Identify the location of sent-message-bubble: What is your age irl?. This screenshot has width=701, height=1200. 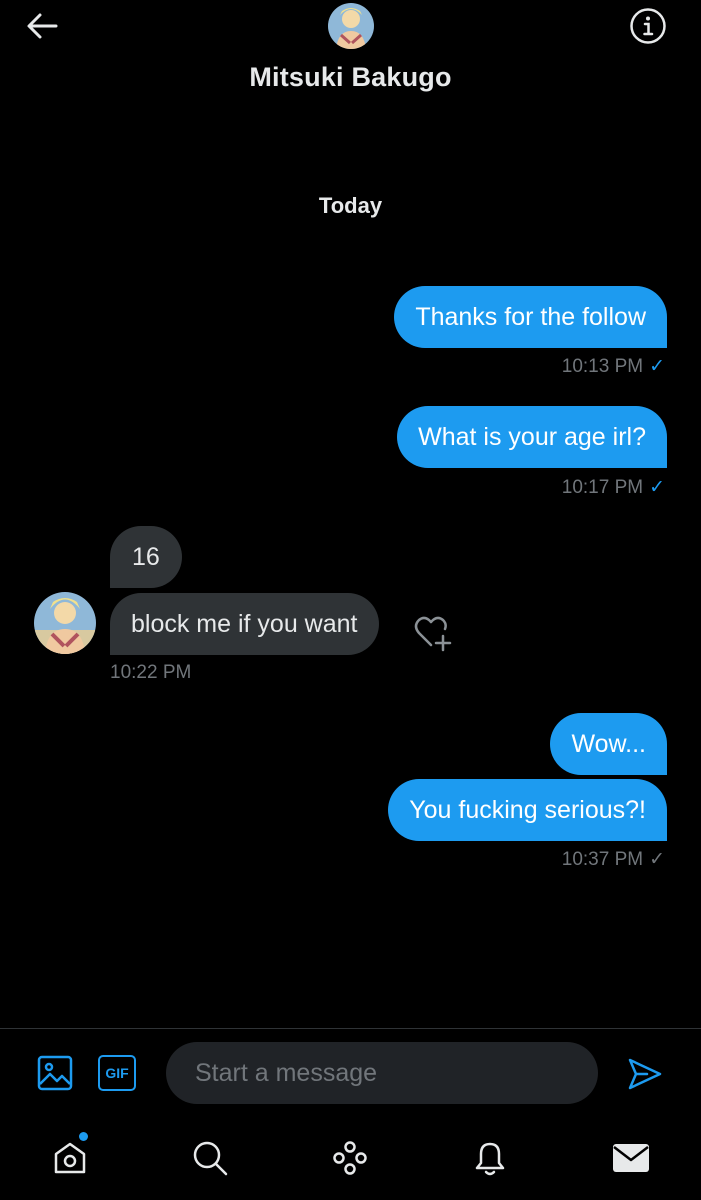
(532, 437).